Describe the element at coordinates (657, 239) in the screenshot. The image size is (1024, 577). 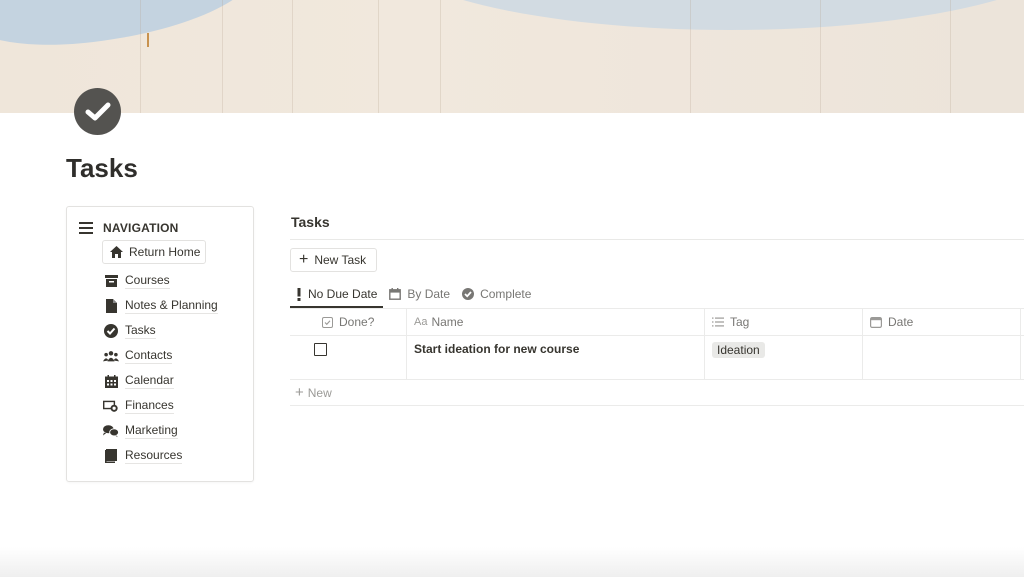
I see `divider` at that location.